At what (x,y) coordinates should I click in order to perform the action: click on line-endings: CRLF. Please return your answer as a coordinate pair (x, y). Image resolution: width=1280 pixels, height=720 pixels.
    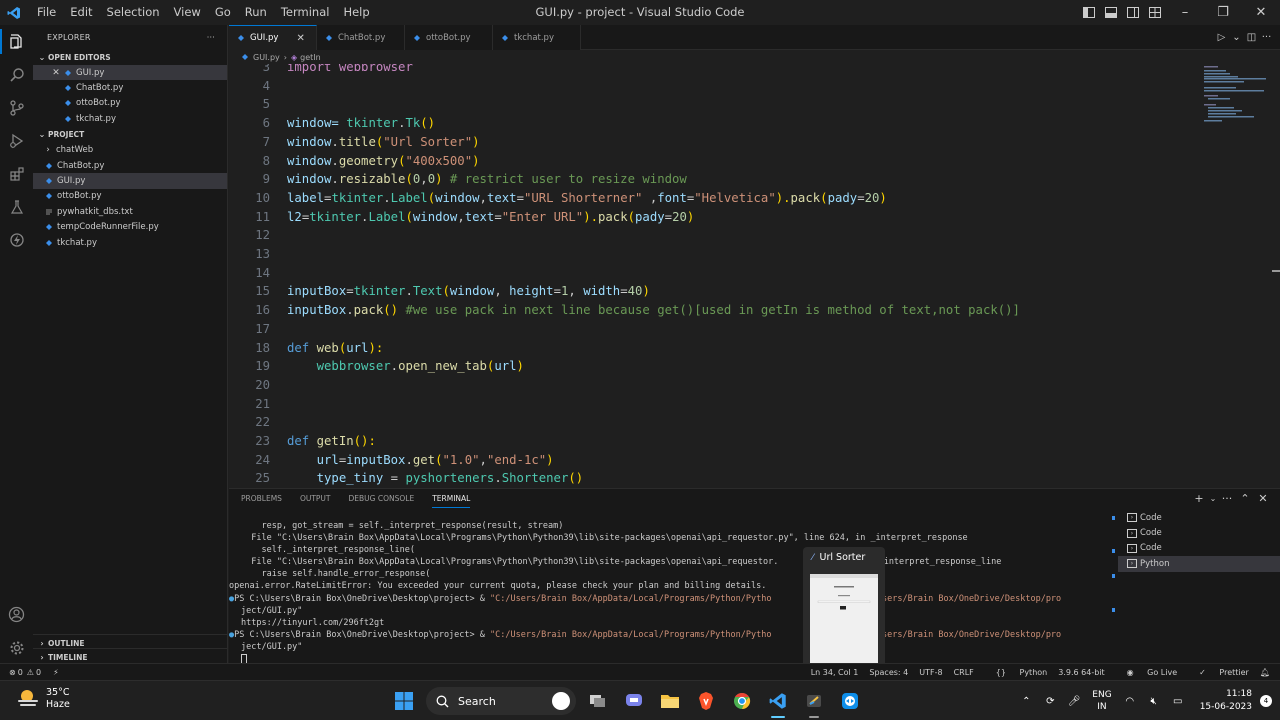
    Looking at the image, I should click on (964, 672).